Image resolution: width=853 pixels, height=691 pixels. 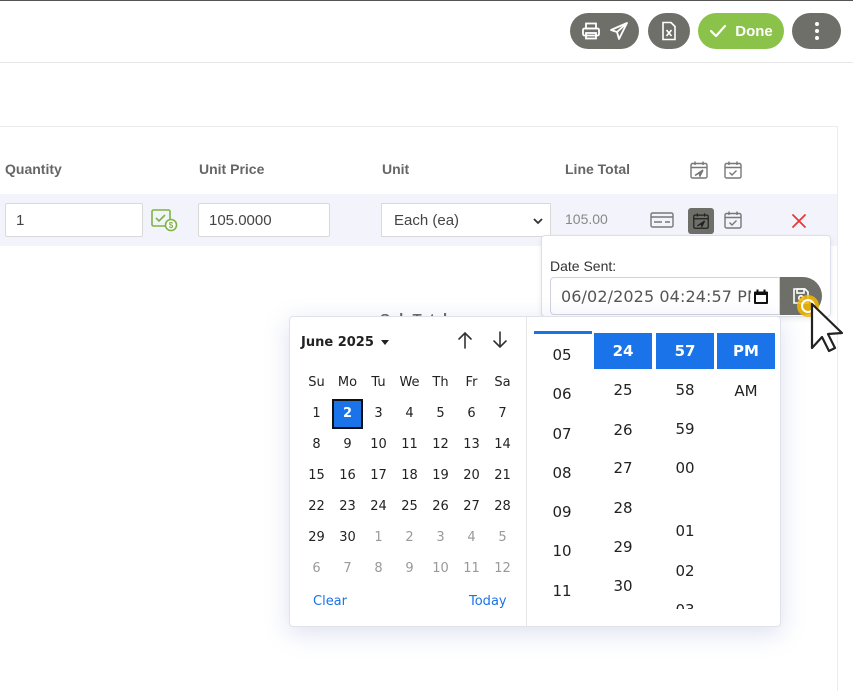 I want to click on hour-option: 09, so click(x=562, y=512).